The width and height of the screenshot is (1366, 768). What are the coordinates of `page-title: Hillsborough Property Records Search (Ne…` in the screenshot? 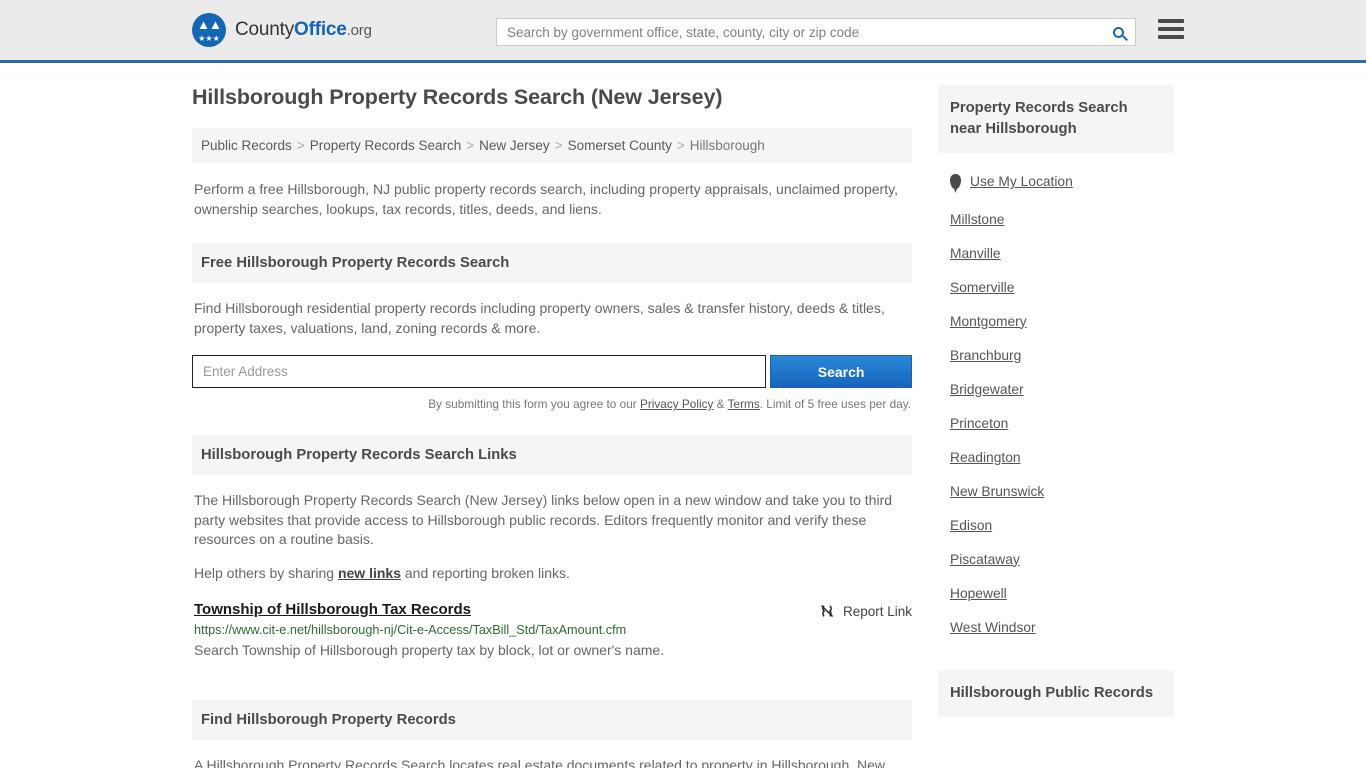 It's located at (457, 97).